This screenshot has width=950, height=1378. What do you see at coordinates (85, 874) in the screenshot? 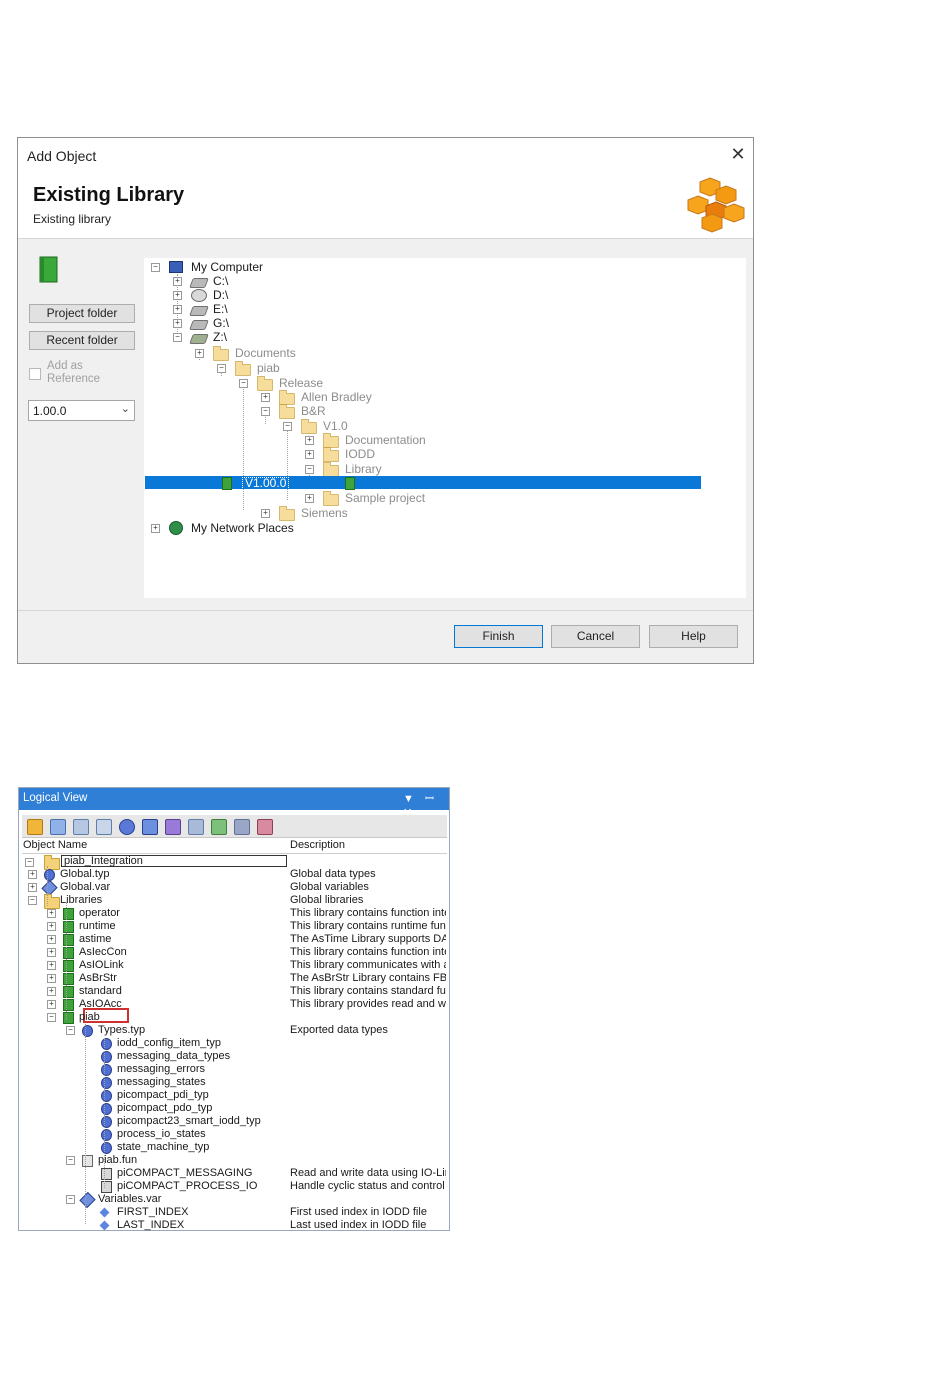
I see `tree-row-name: Global.typ` at bounding box center [85, 874].